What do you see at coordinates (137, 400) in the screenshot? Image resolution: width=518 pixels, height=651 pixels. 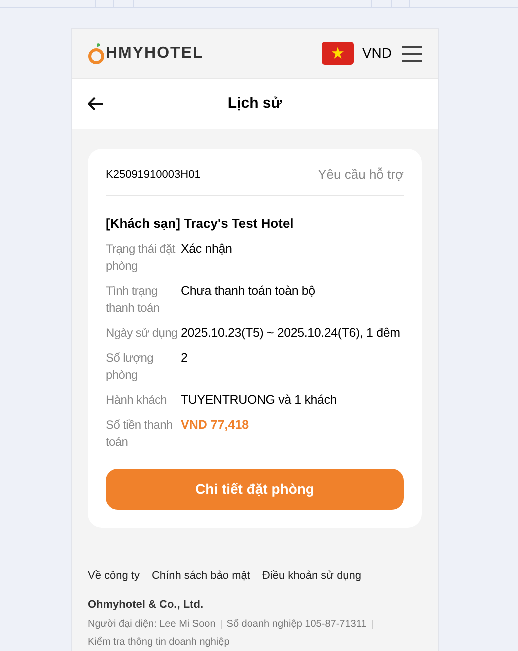 I see `field-label: Hành khách` at bounding box center [137, 400].